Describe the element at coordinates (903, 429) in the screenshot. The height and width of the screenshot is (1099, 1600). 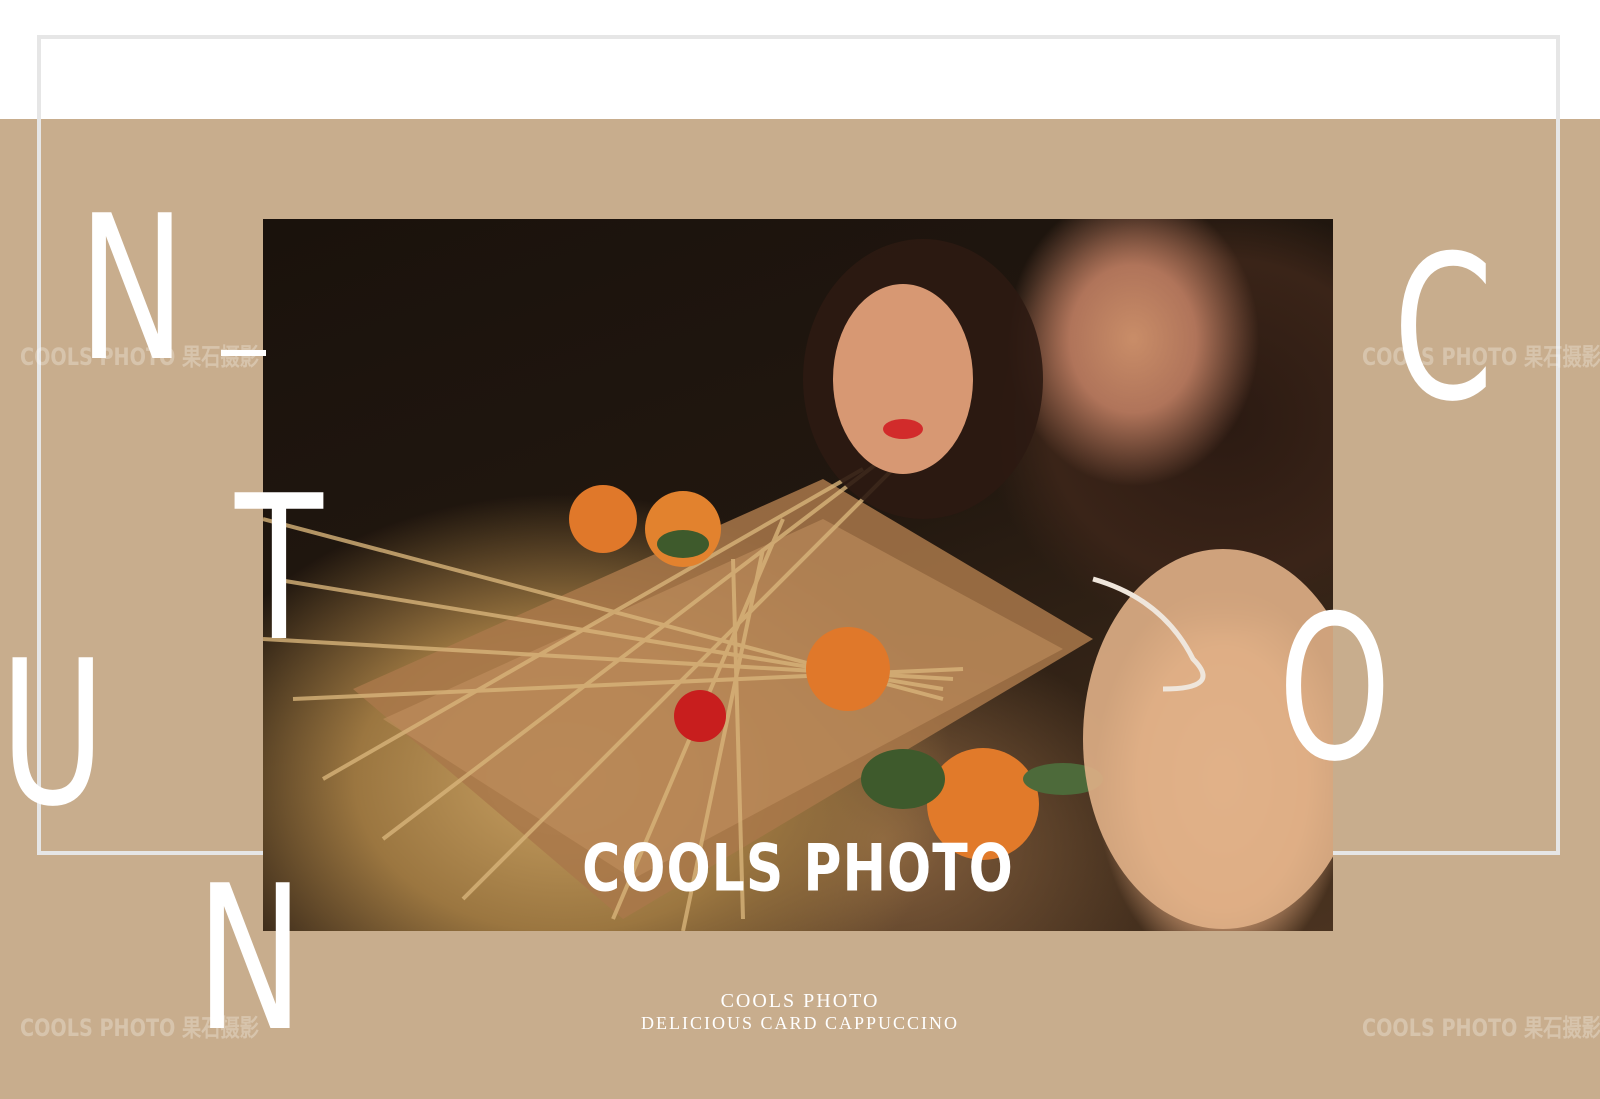
I see `lips` at that location.